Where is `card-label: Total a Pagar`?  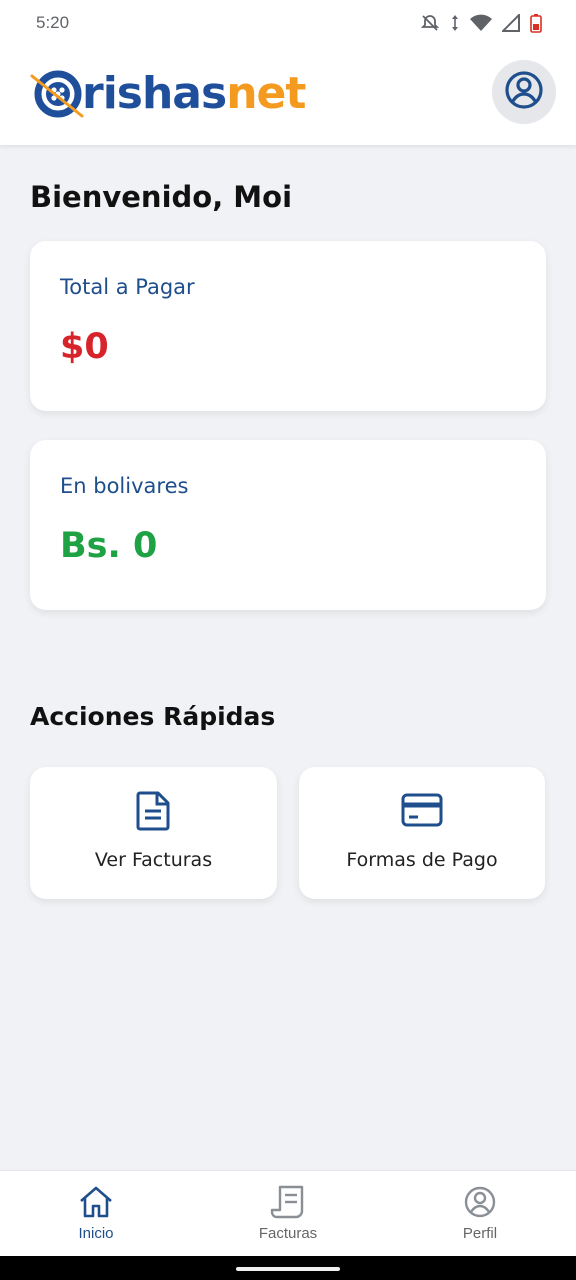
card-label: Total a Pagar is located at coordinates (127, 287).